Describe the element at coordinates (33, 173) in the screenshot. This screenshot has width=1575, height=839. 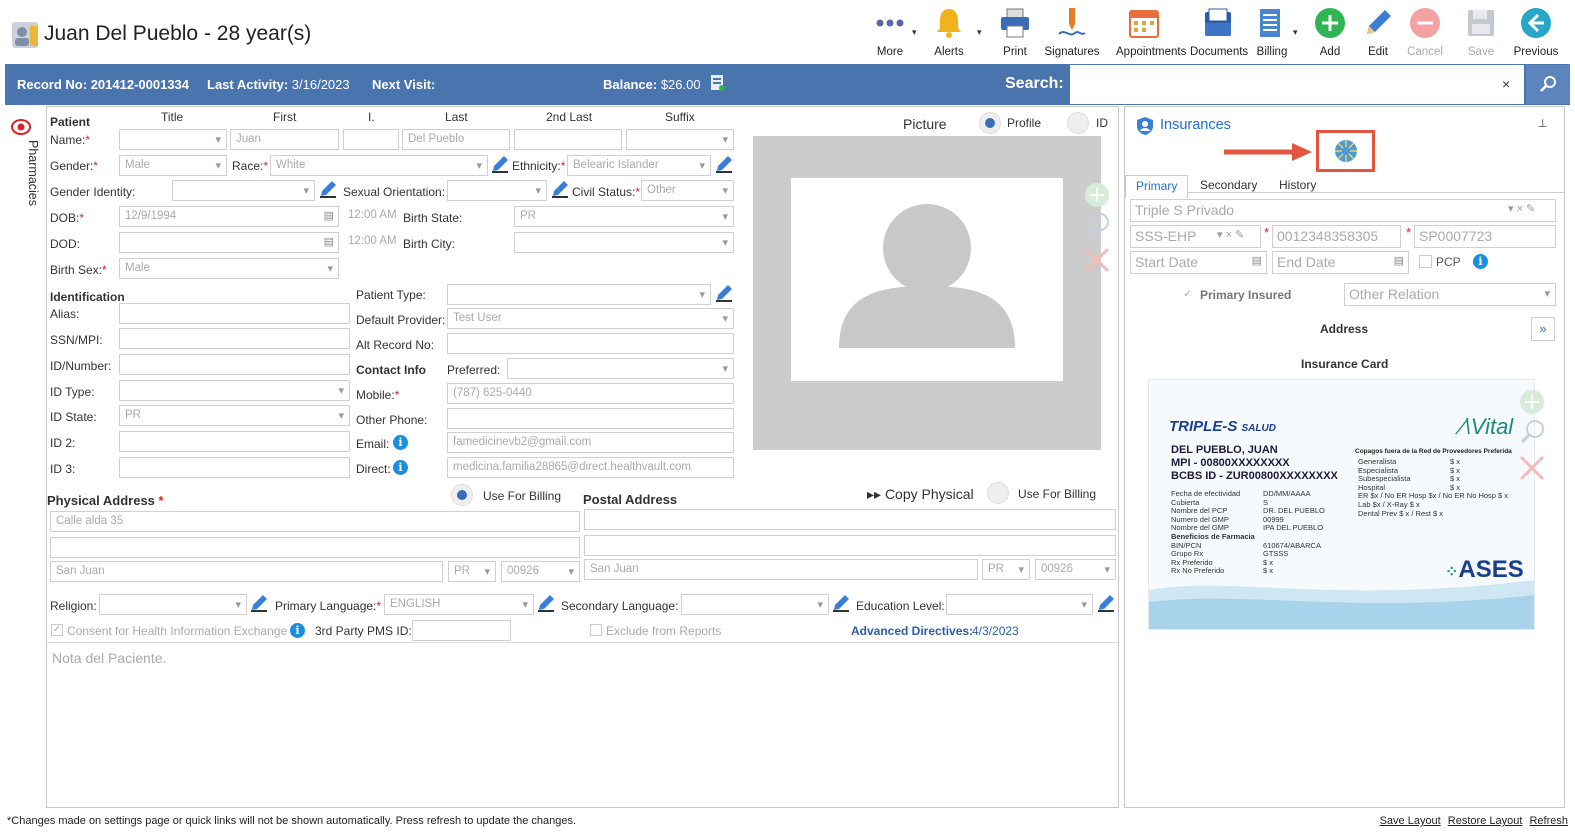
I see `pharmacies-tab: Pharmacies` at that location.